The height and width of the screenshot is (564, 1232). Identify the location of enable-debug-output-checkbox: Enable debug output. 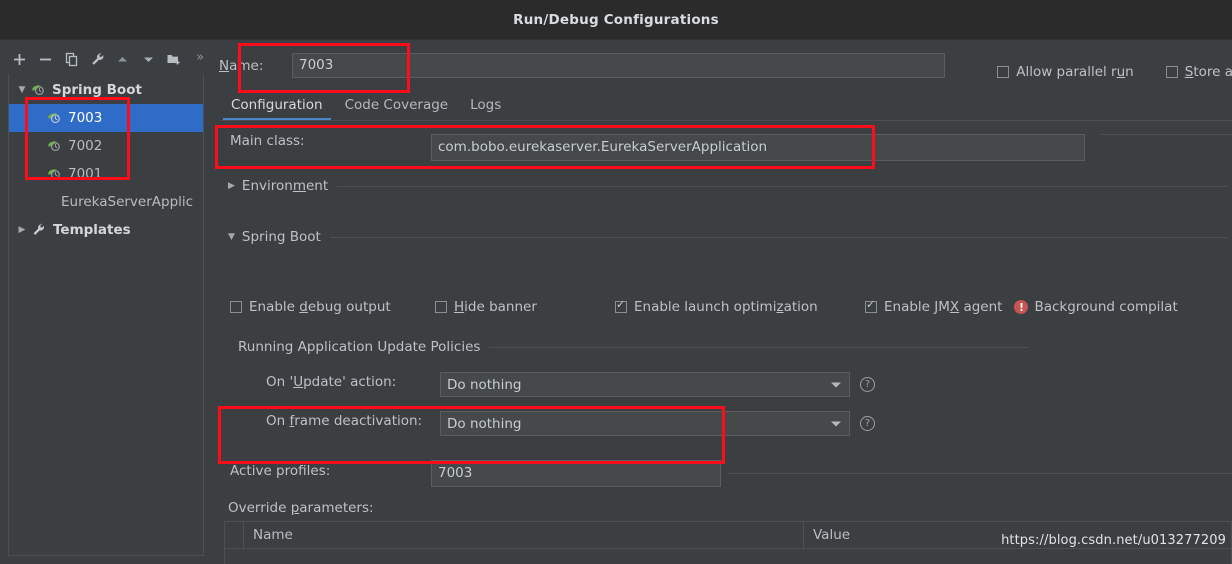
(332, 307).